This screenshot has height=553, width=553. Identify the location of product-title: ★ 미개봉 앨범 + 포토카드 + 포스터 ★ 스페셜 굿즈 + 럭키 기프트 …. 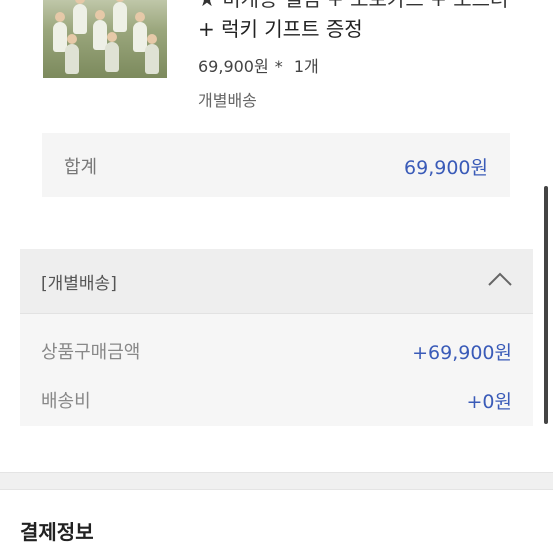
(363, 22).